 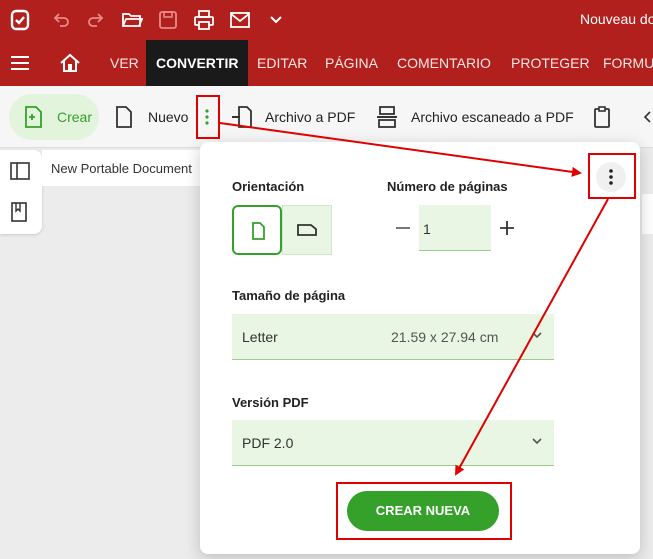 What do you see at coordinates (270, 402) in the screenshot?
I see `pdf-version-label: Versión PDF` at bounding box center [270, 402].